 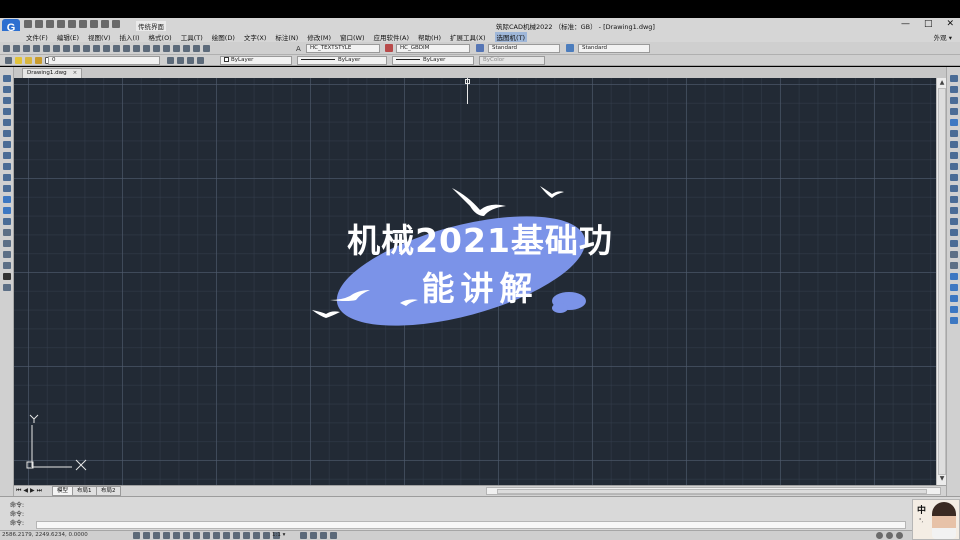 I want to click on last-layout-icon: ⏭, so click(x=39, y=491).